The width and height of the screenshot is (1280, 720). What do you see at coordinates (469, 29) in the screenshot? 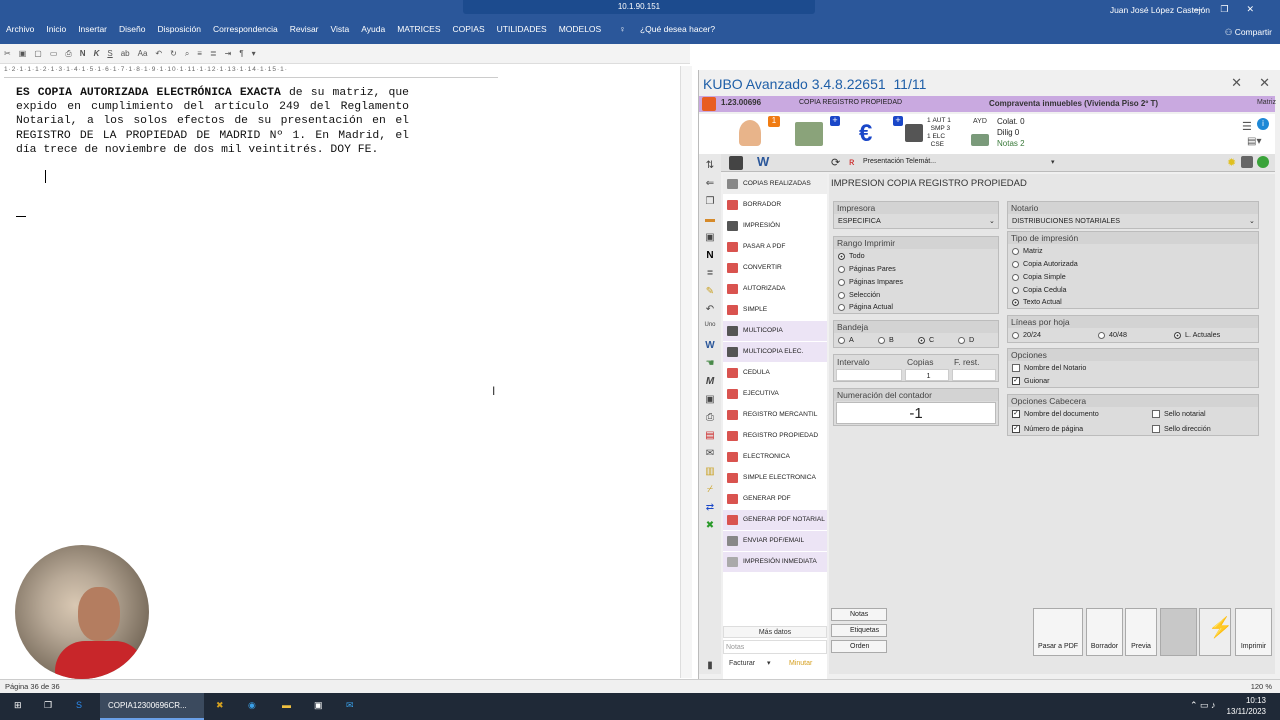
I see `menu-item-copias: COPIAS` at bounding box center [469, 29].